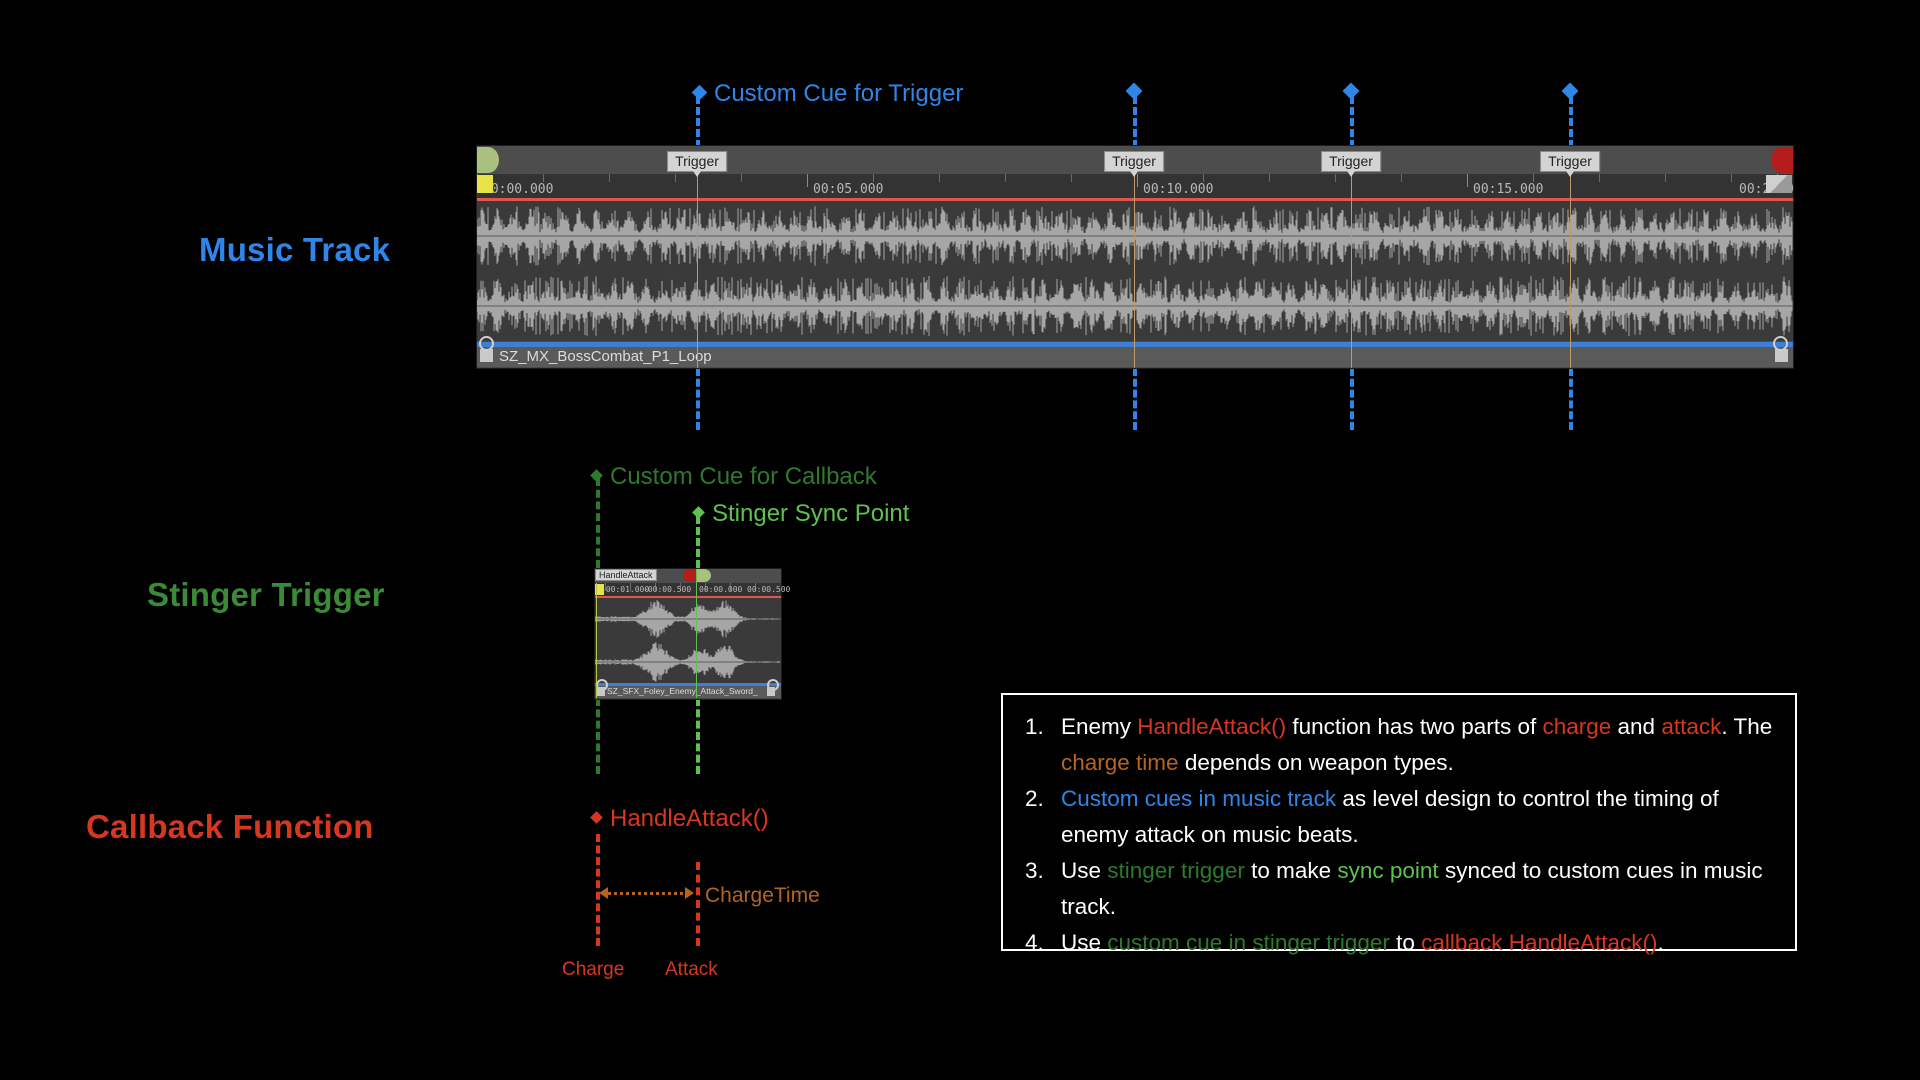  Describe the element at coordinates (1388, 870) in the screenshot. I see `note-text-span: sync point` at that location.